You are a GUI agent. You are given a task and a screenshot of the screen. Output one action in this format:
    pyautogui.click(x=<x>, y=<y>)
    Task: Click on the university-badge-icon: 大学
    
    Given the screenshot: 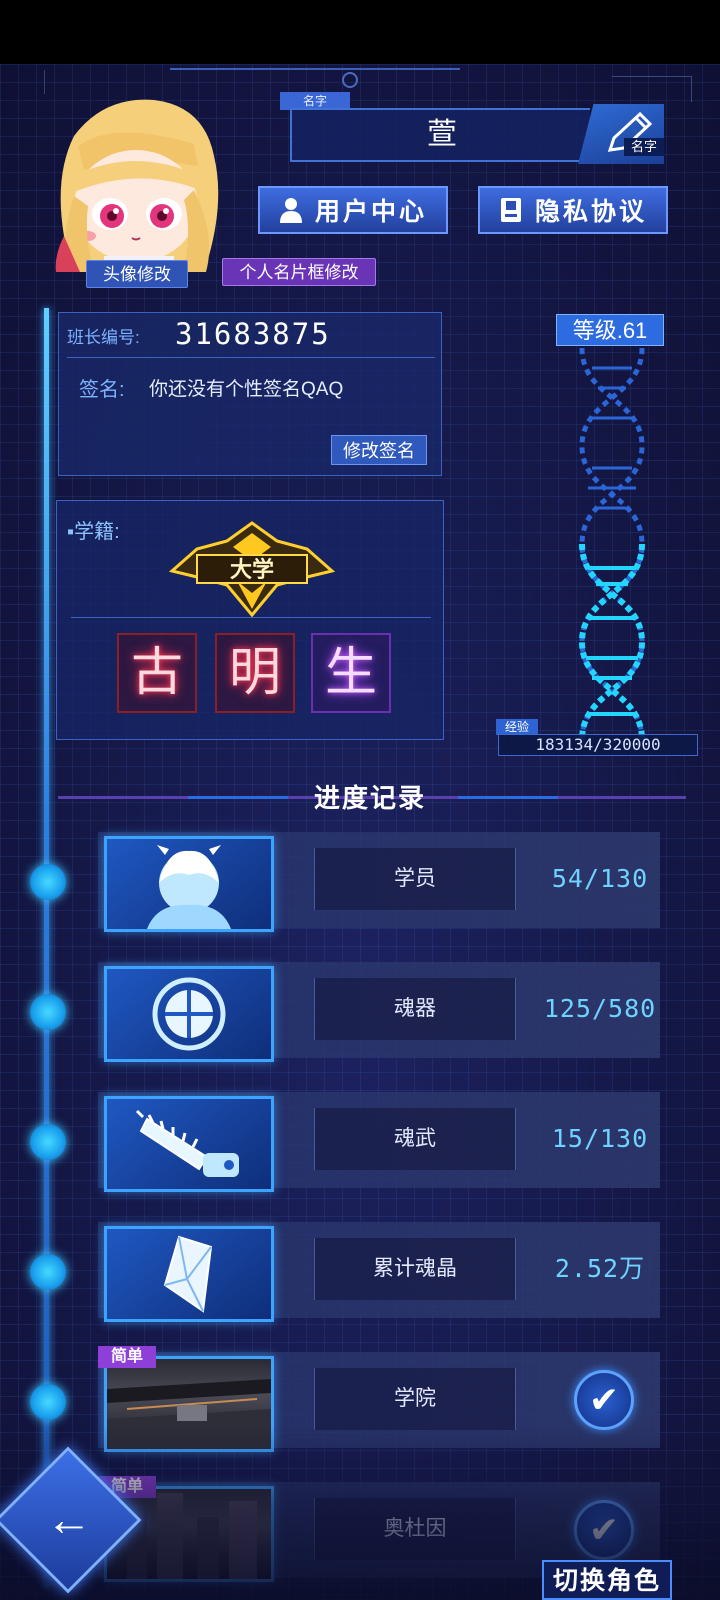 What is the action you would take?
    pyautogui.click(x=252, y=569)
    